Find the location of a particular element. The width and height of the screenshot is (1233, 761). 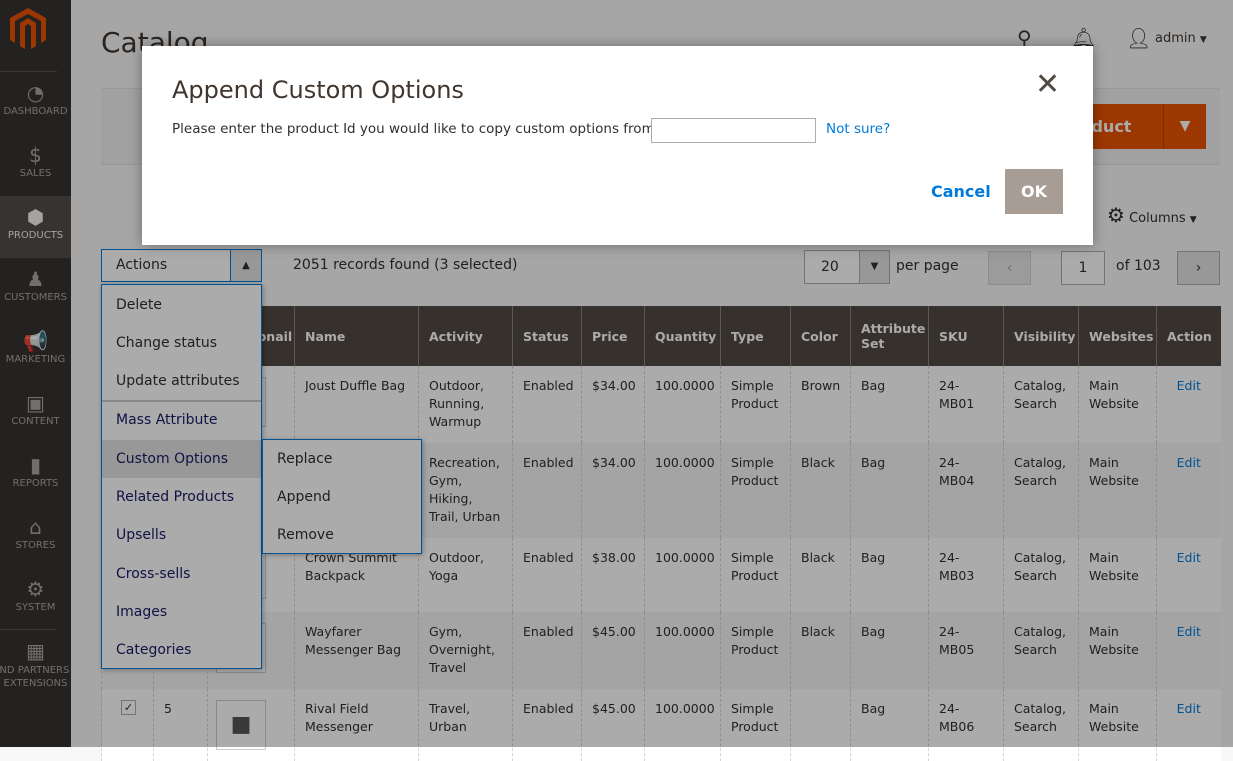

modal-title: Append Custom Options is located at coordinates (318, 90).